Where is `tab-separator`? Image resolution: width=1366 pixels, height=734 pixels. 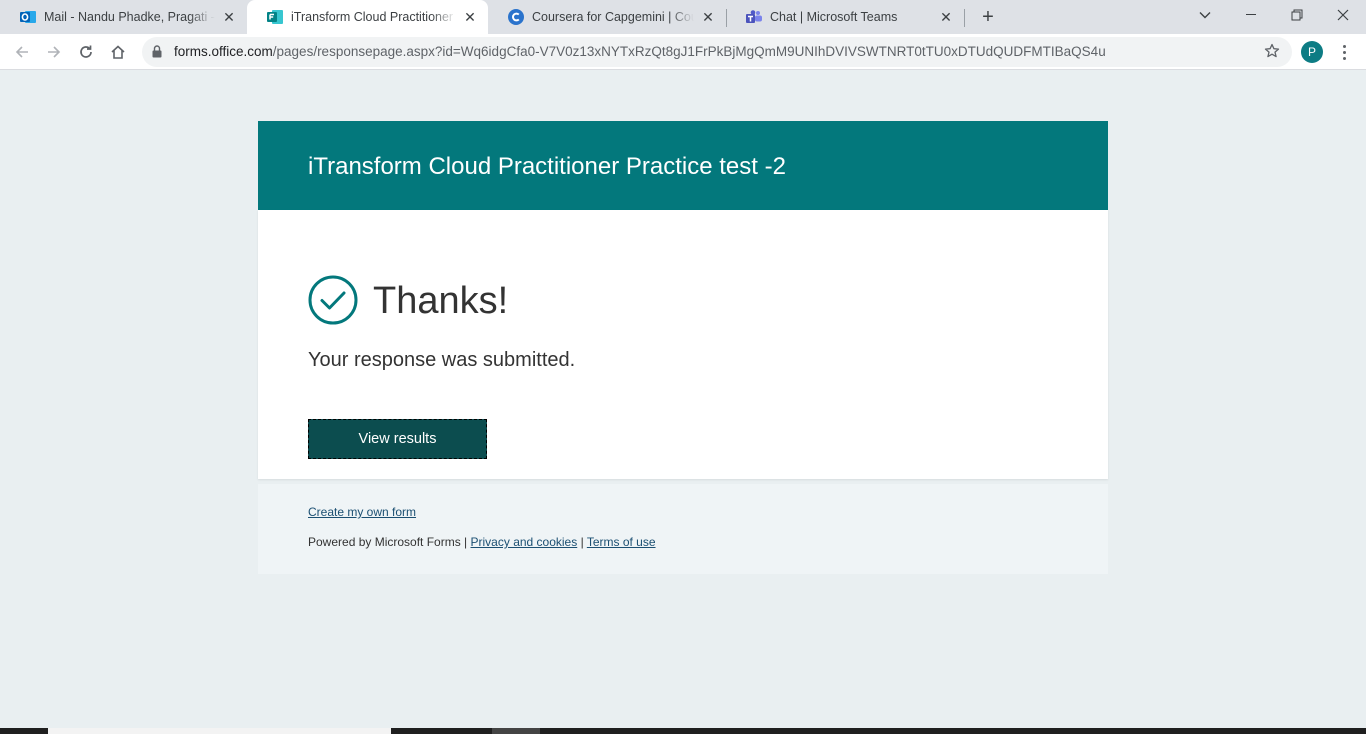
tab-separator is located at coordinates (964, 18).